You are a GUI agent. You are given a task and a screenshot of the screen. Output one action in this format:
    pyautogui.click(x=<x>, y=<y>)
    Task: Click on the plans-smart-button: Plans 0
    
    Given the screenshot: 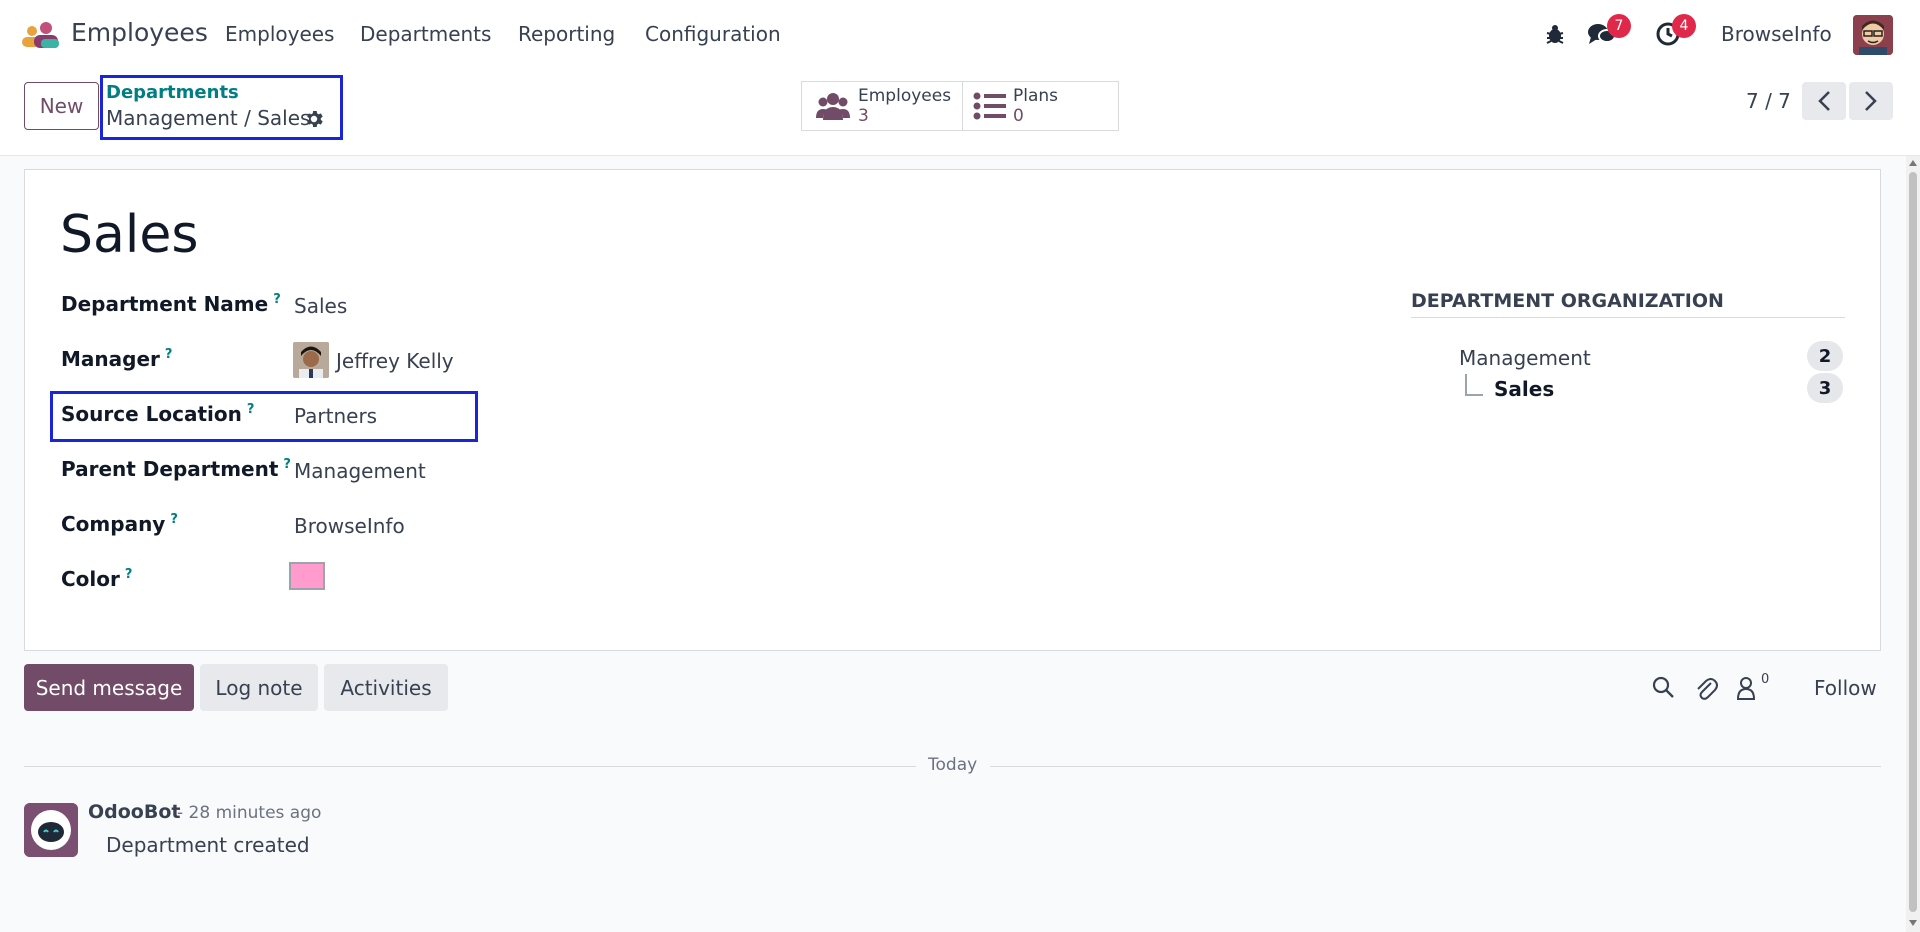 What is the action you would take?
    pyautogui.click(x=1040, y=106)
    